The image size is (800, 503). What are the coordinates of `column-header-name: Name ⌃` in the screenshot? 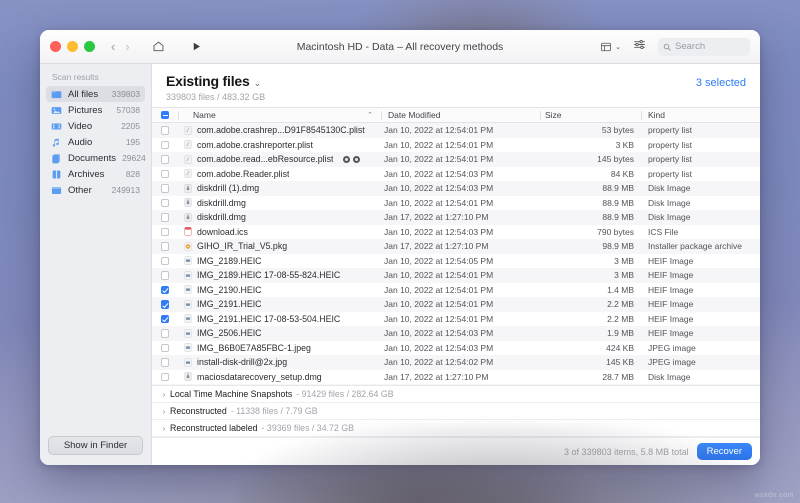 It's located at (280, 115).